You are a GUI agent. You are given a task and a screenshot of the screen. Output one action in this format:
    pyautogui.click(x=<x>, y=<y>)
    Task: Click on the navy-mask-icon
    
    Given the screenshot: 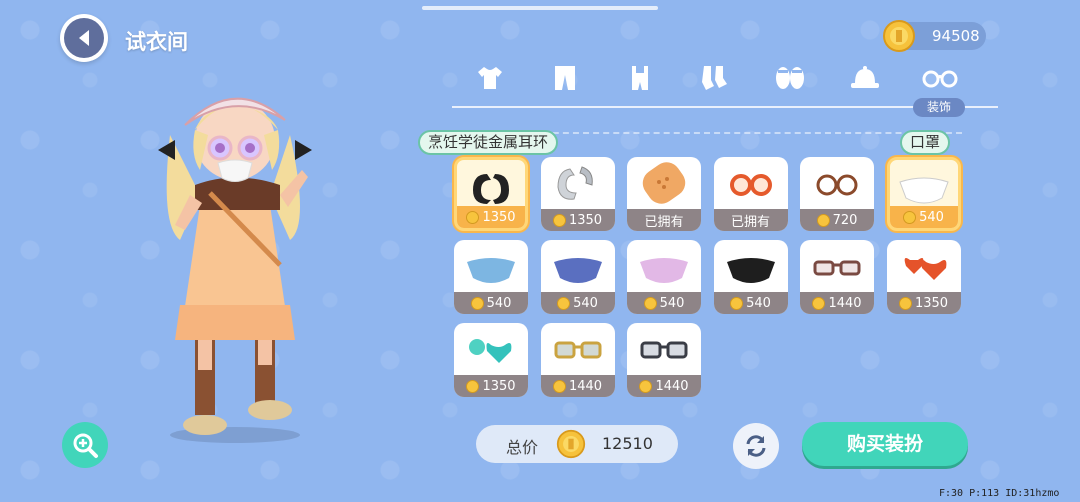 What is the action you would take?
    pyautogui.click(x=578, y=266)
    